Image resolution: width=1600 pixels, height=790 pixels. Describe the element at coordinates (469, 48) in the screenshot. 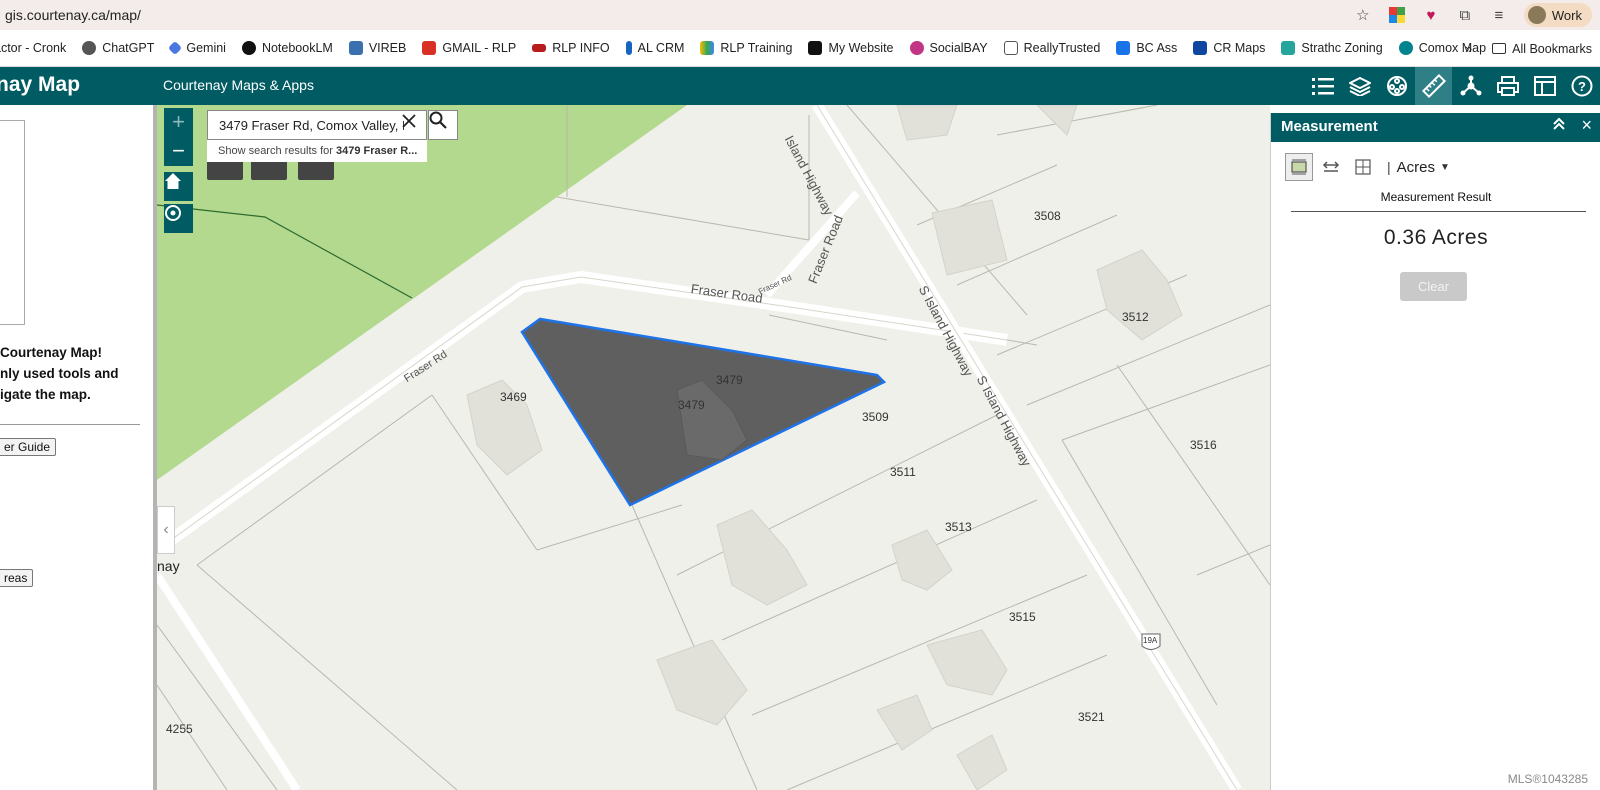

I see `bookmark-item: GMAIL - RLP` at that location.